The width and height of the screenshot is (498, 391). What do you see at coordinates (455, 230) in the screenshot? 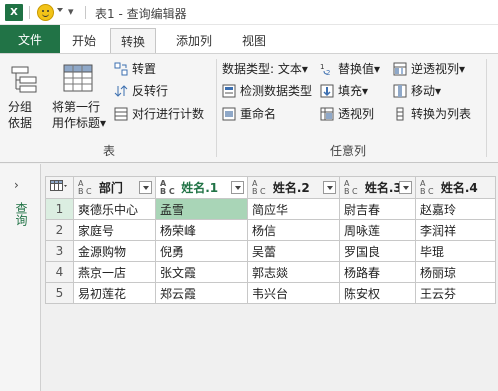
I see `table-cell: 李润祥` at bounding box center [455, 230].